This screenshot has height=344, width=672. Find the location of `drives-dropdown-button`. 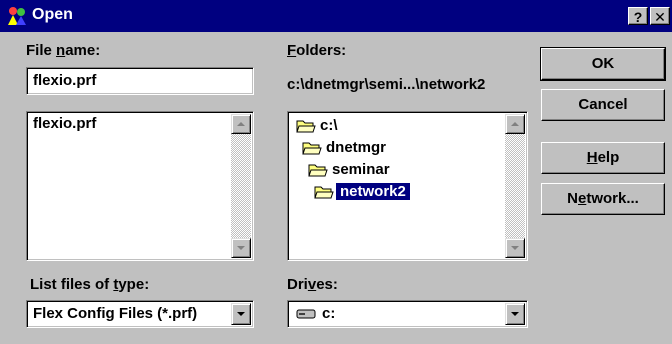

drives-dropdown-button is located at coordinates (515, 314).